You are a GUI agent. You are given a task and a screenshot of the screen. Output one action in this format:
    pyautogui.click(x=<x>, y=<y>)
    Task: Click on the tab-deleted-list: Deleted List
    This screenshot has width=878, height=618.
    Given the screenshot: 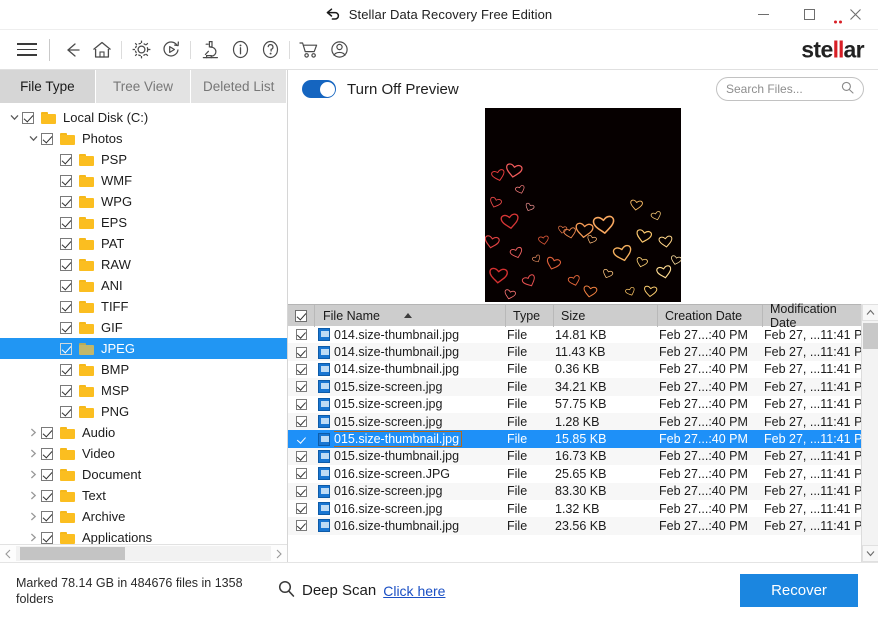 What is the action you would take?
    pyautogui.click(x=239, y=86)
    